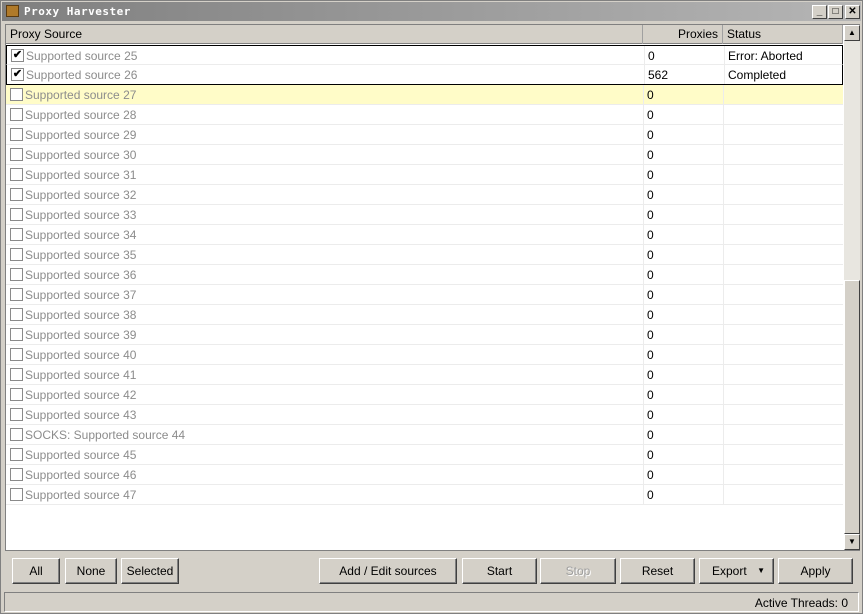 The width and height of the screenshot is (863, 614). I want to click on export-dropdown-button: Export ▼, so click(736, 571).